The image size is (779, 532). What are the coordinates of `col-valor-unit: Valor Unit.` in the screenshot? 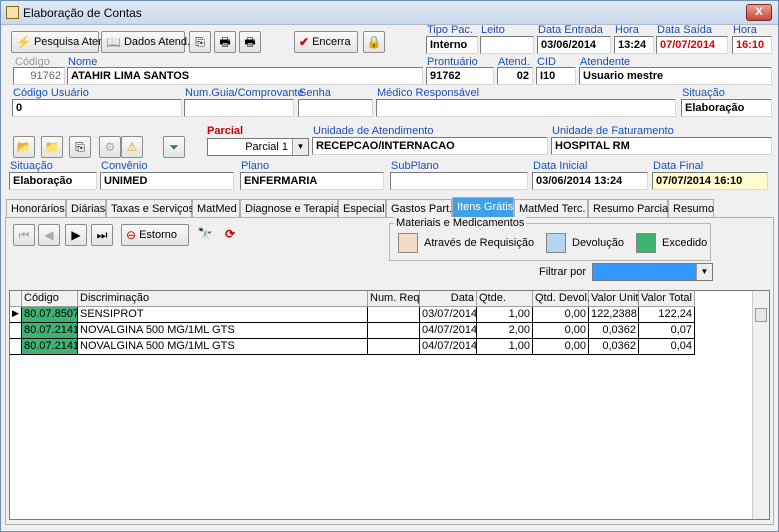 It's located at (615, 299).